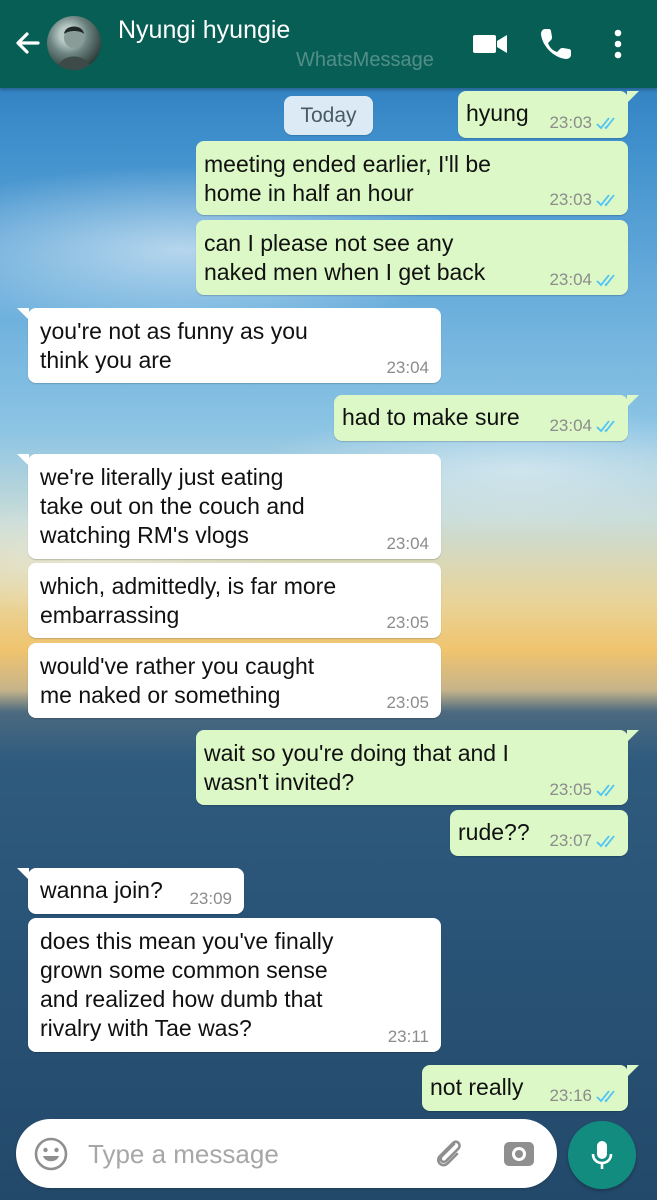 The image size is (657, 1200). I want to click on voice-message-button, so click(602, 1155).